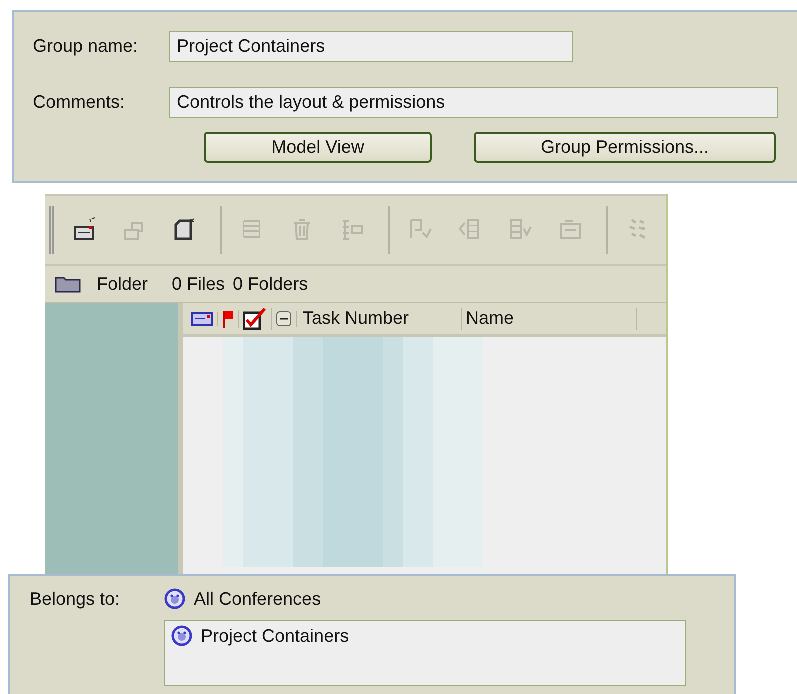  Describe the element at coordinates (202, 319) in the screenshot. I see `card-icon` at that location.